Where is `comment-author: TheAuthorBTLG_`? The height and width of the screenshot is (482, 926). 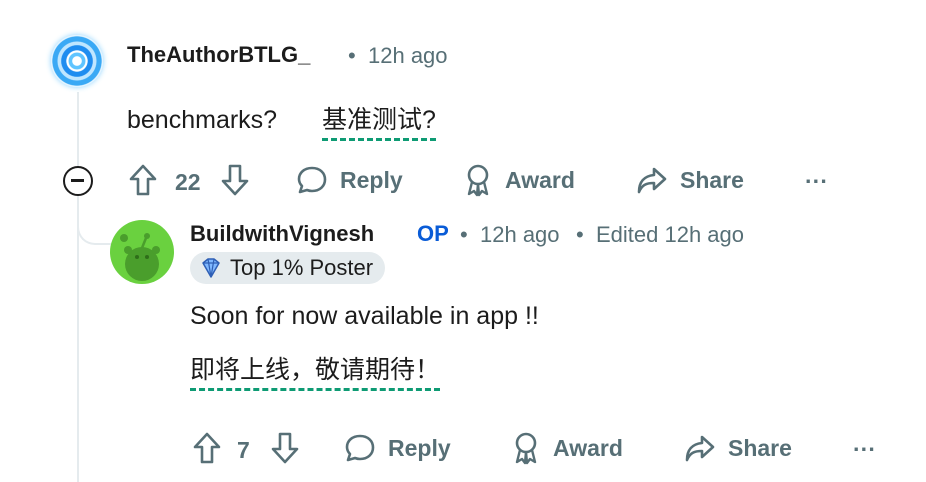
comment-author: TheAuthorBTLG_ is located at coordinates (218, 55).